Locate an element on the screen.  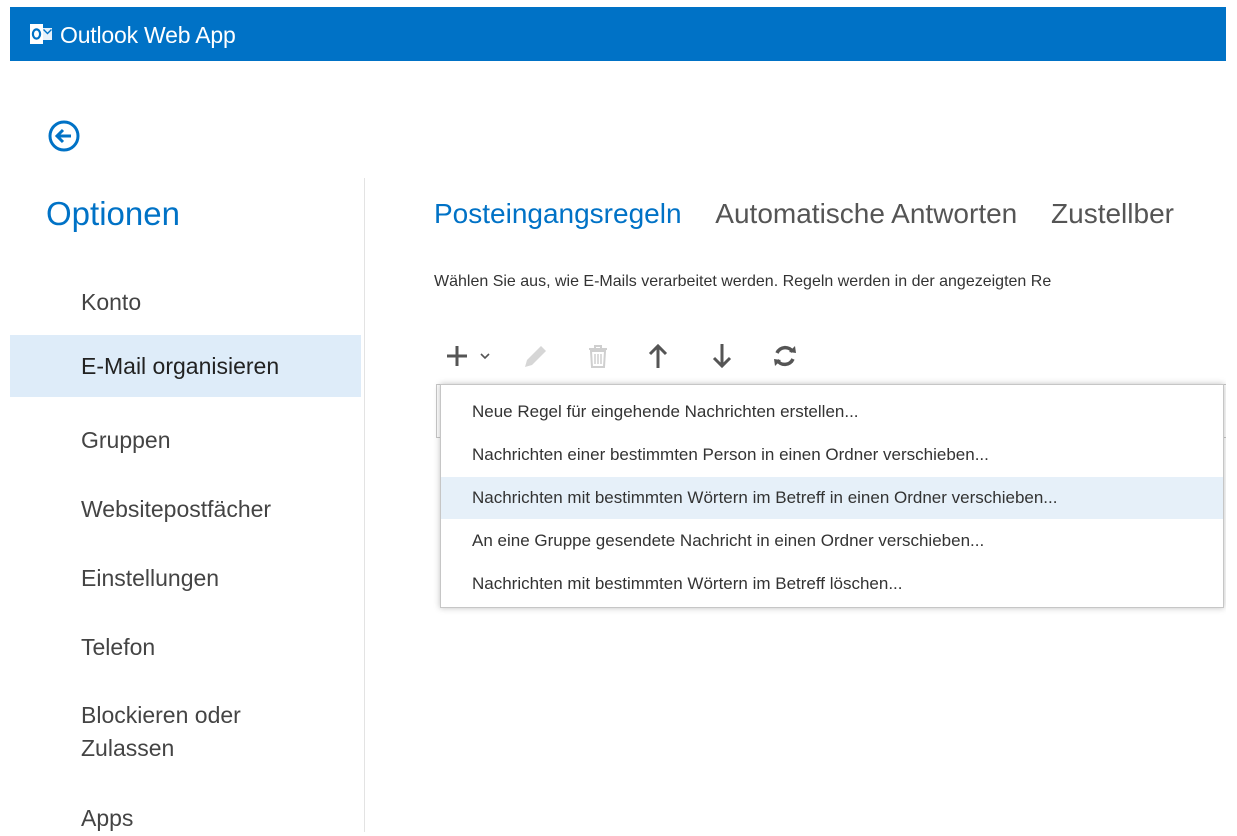
options-title: Optionen is located at coordinates (113, 213).